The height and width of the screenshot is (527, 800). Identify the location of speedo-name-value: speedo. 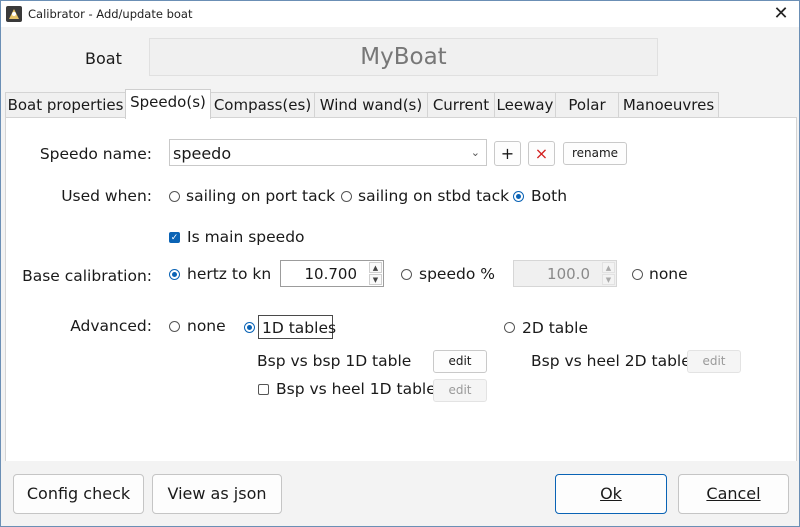
(202, 153).